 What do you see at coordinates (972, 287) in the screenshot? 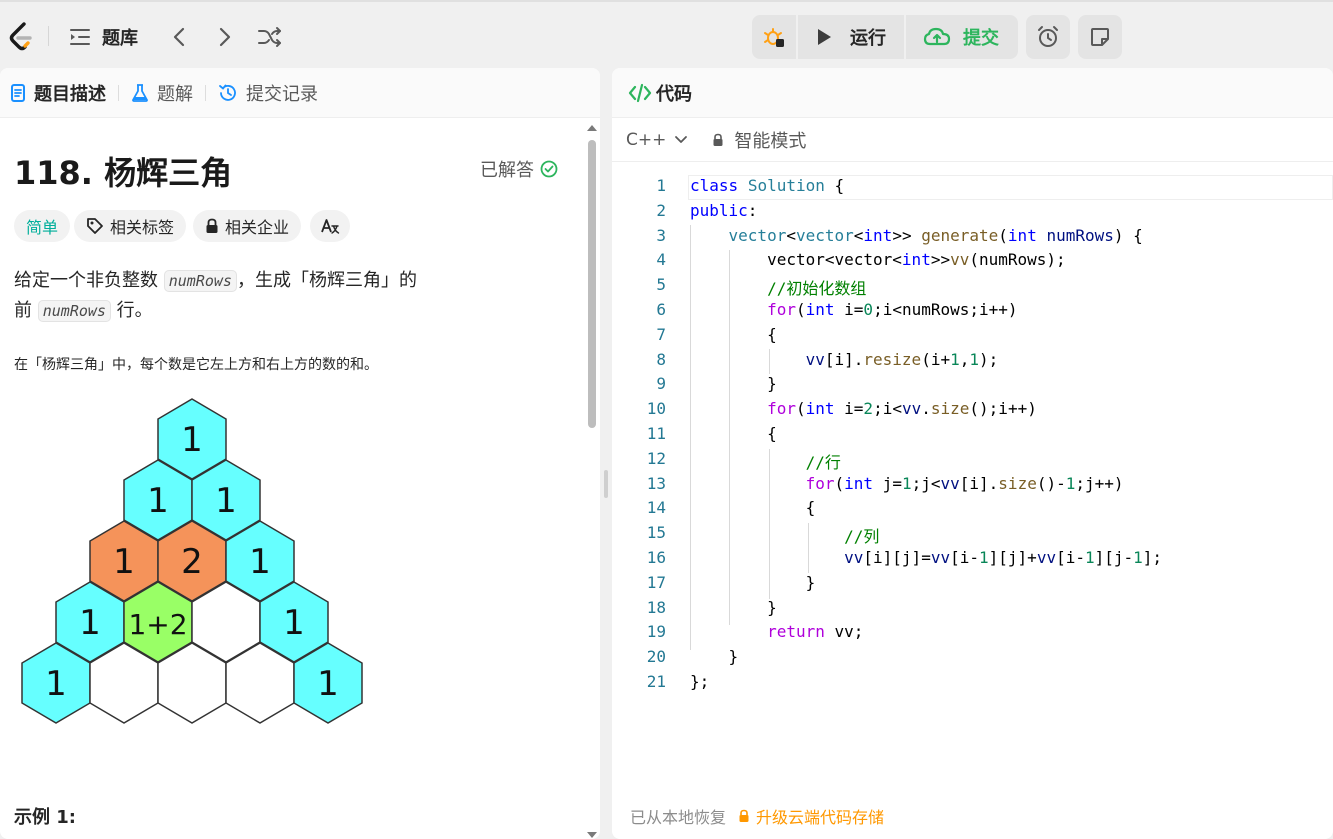
I see `code-line: 5 //初始化数组` at bounding box center [972, 287].